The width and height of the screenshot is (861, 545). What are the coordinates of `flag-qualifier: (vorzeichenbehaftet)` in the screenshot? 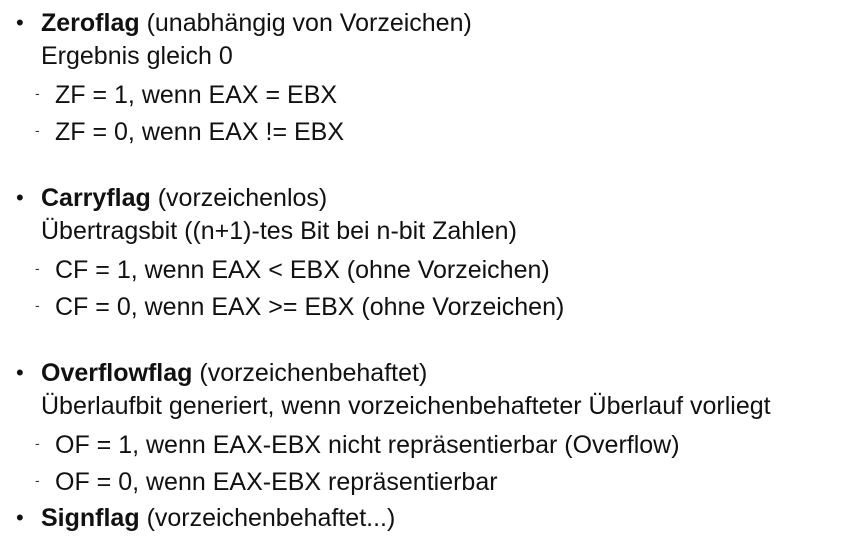 It's located at (313, 373).